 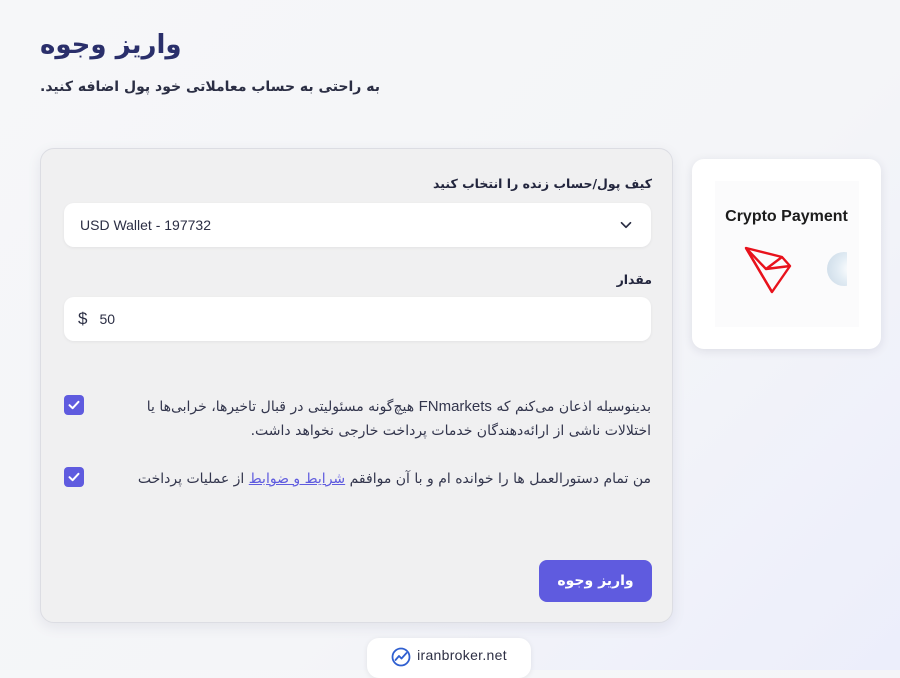 What do you see at coordinates (111, 45) in the screenshot?
I see `page-title: واریز وجوه` at bounding box center [111, 45].